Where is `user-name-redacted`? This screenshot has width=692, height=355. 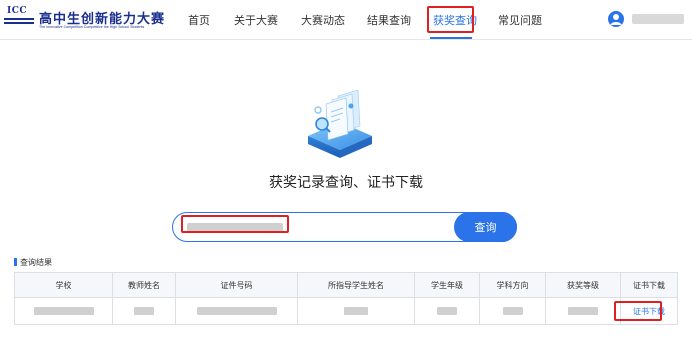 user-name-redacted is located at coordinates (658, 19).